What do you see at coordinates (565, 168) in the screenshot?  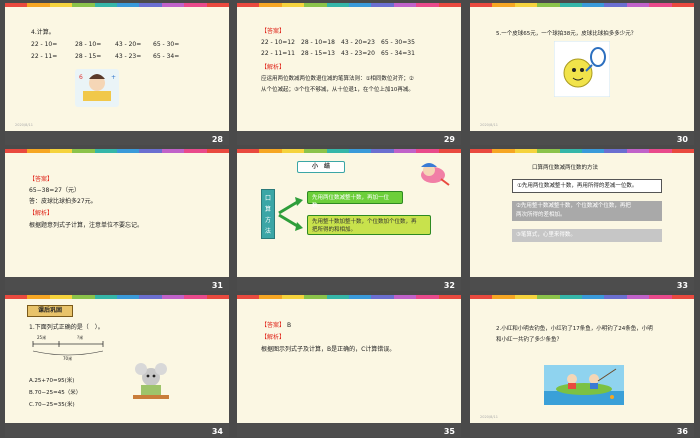 I see `slide-title: 口算两位数减两位数的方法` at bounding box center [565, 168].